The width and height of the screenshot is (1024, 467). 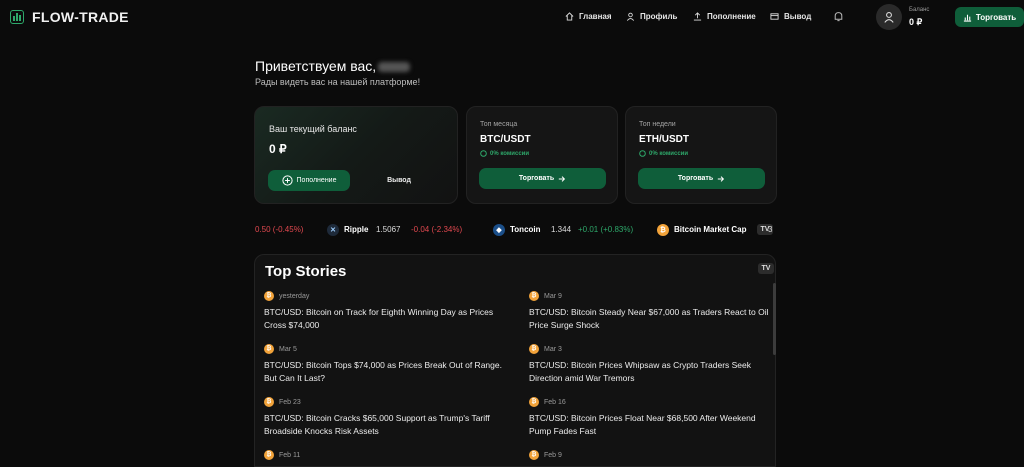 I want to click on nav-withdraw-label: Вывод, so click(x=798, y=16).